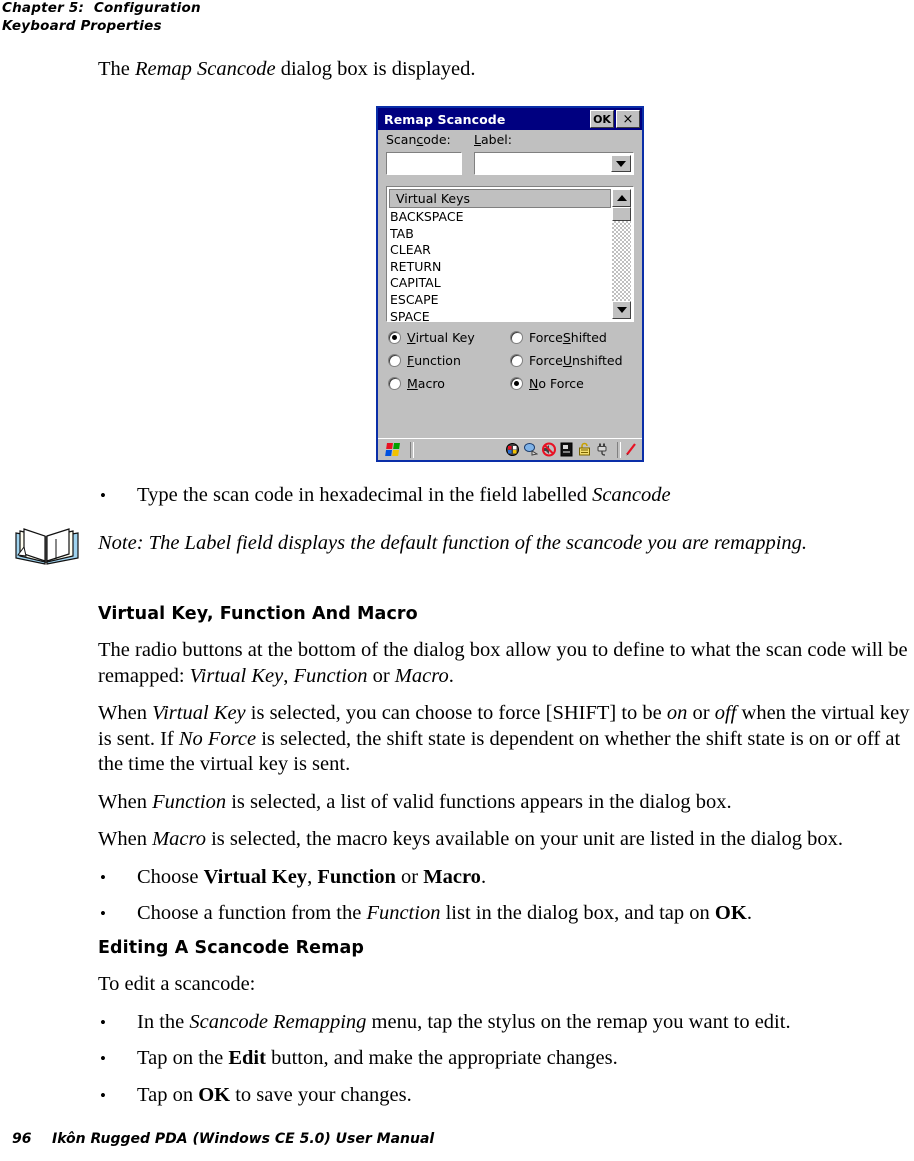 Image resolution: width=914 pixels, height=1161 pixels. What do you see at coordinates (47, 546) in the screenshot?
I see `open-book-icon` at bounding box center [47, 546].